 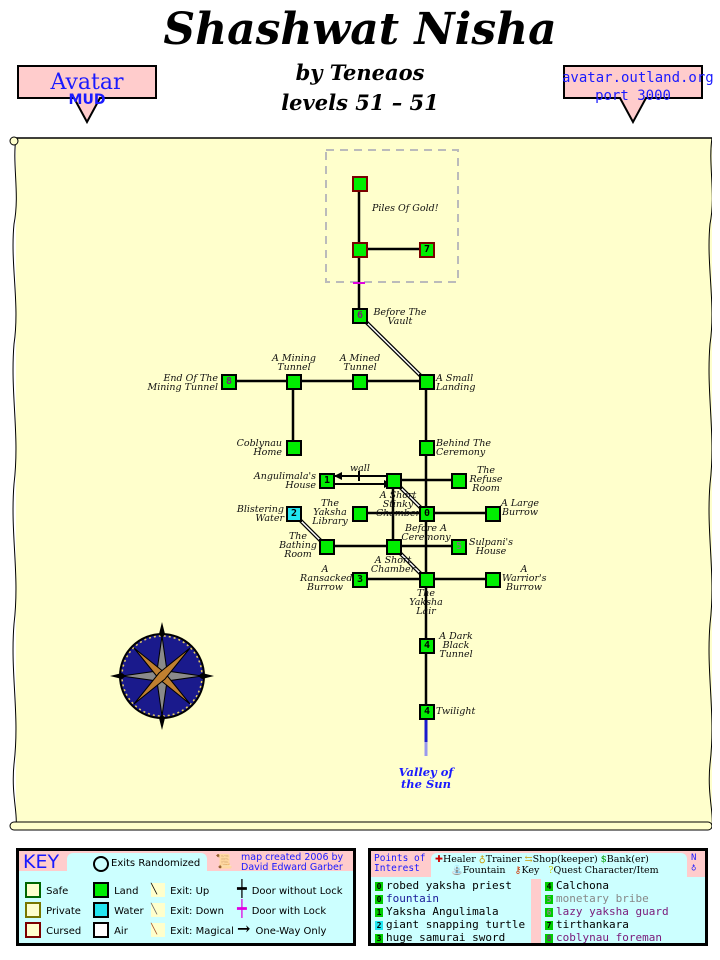 I want to click on room-a-small-landing, so click(x=427, y=382).